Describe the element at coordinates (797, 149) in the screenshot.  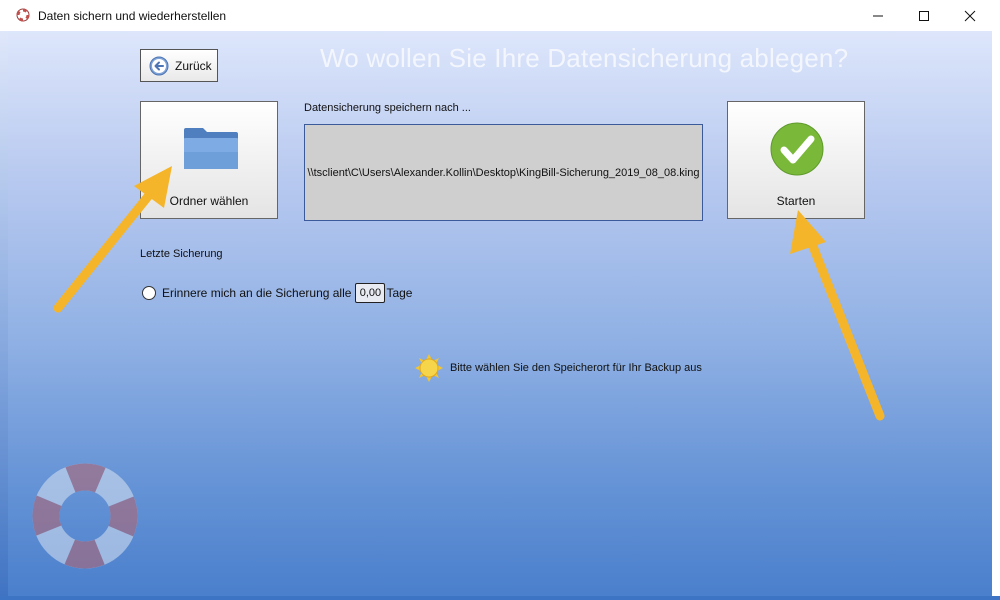
I see `checkmark-icon` at that location.